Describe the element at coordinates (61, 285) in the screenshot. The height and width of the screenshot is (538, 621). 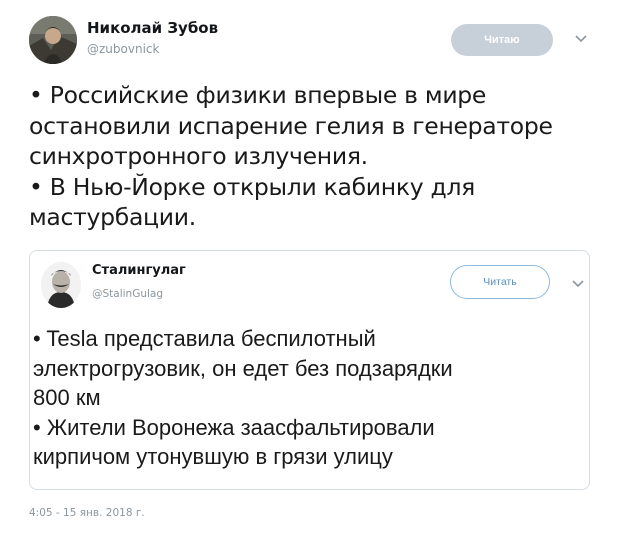
I see `quoted-author-avatar` at that location.